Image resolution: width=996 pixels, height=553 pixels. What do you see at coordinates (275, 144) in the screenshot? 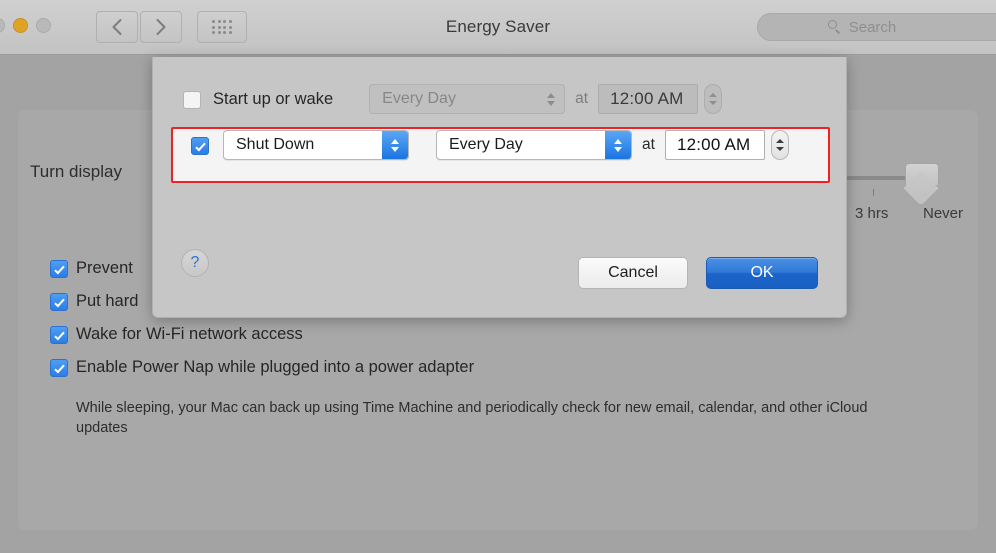
I see `action-popup-value: Shut Down` at bounding box center [275, 144].